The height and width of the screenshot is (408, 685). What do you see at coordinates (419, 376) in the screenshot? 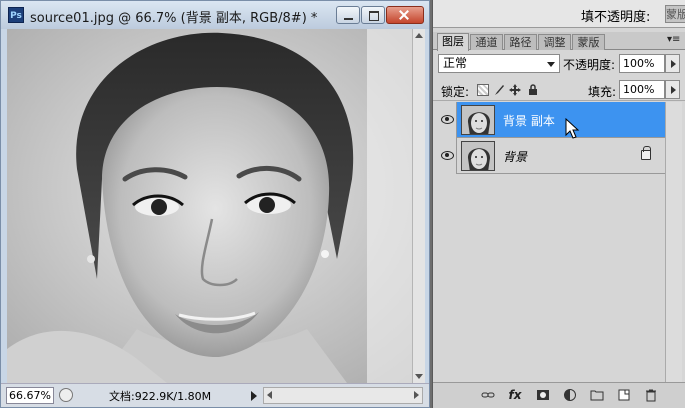
I see `scroll-down-arrow-icon` at bounding box center [419, 376].